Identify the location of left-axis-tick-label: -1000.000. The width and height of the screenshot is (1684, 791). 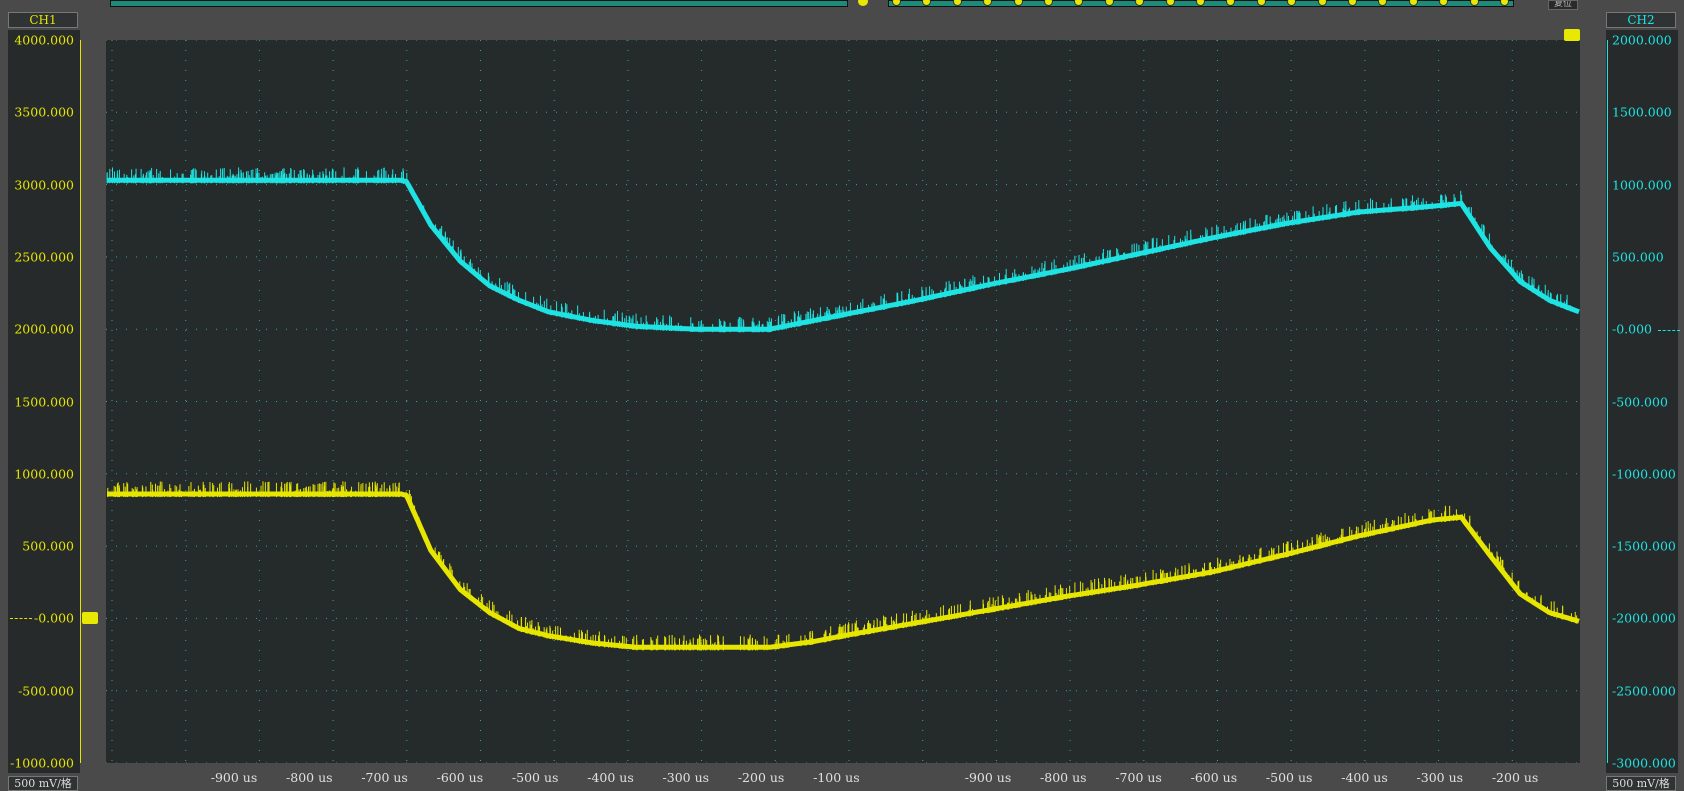
(42, 763).